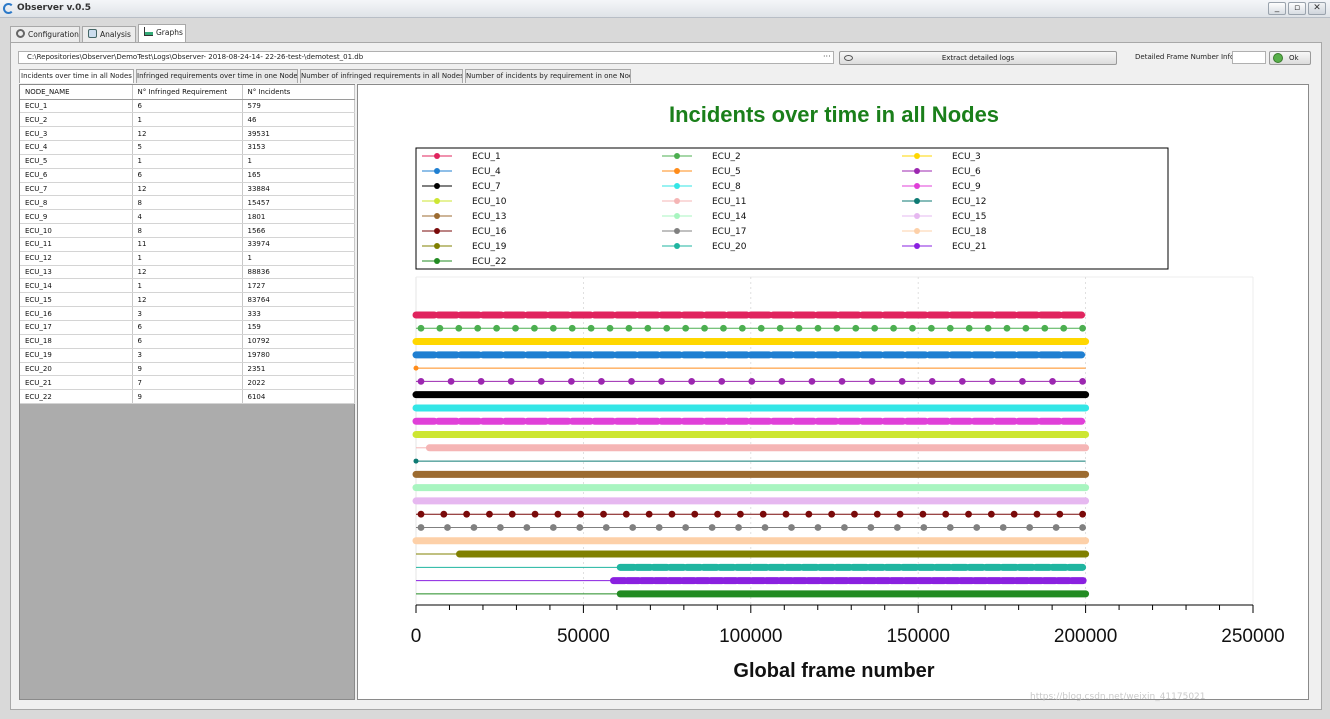 The height and width of the screenshot is (719, 1330). Describe the element at coordinates (969, 232) in the screenshot. I see `legend-label: ECU_18` at that location.